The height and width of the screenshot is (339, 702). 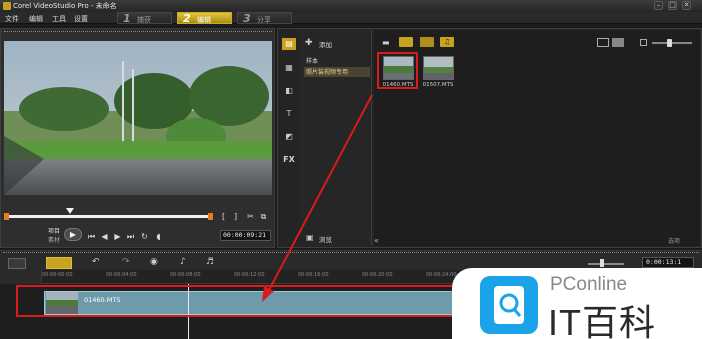 What do you see at coordinates (59, 263) in the screenshot?
I see `timeline-view-icon` at bounding box center [59, 263].